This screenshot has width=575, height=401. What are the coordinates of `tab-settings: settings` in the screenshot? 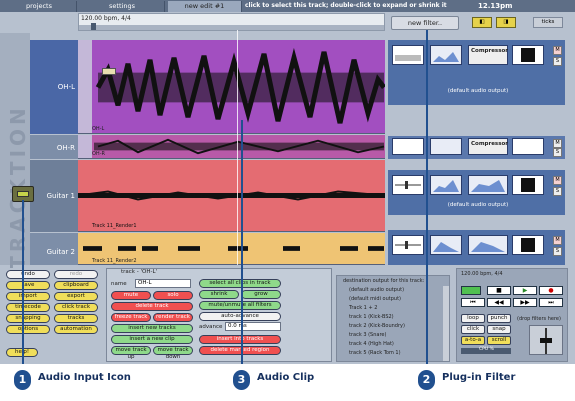 It's located at (122, 6).